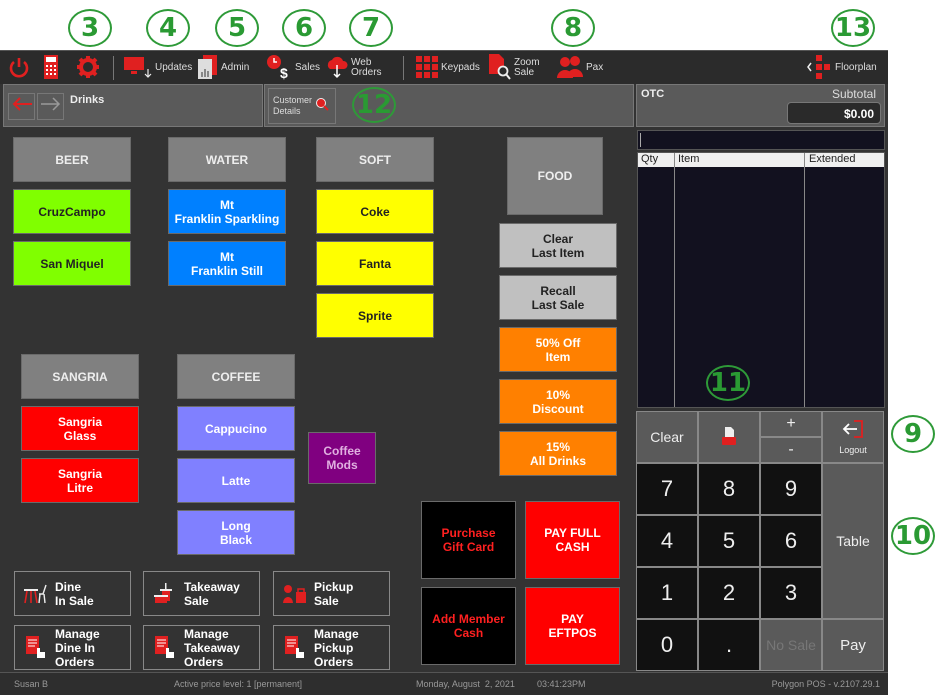 This screenshot has height=695, width=940. What do you see at coordinates (653, 94) in the screenshot?
I see `order-name: OTC` at bounding box center [653, 94].